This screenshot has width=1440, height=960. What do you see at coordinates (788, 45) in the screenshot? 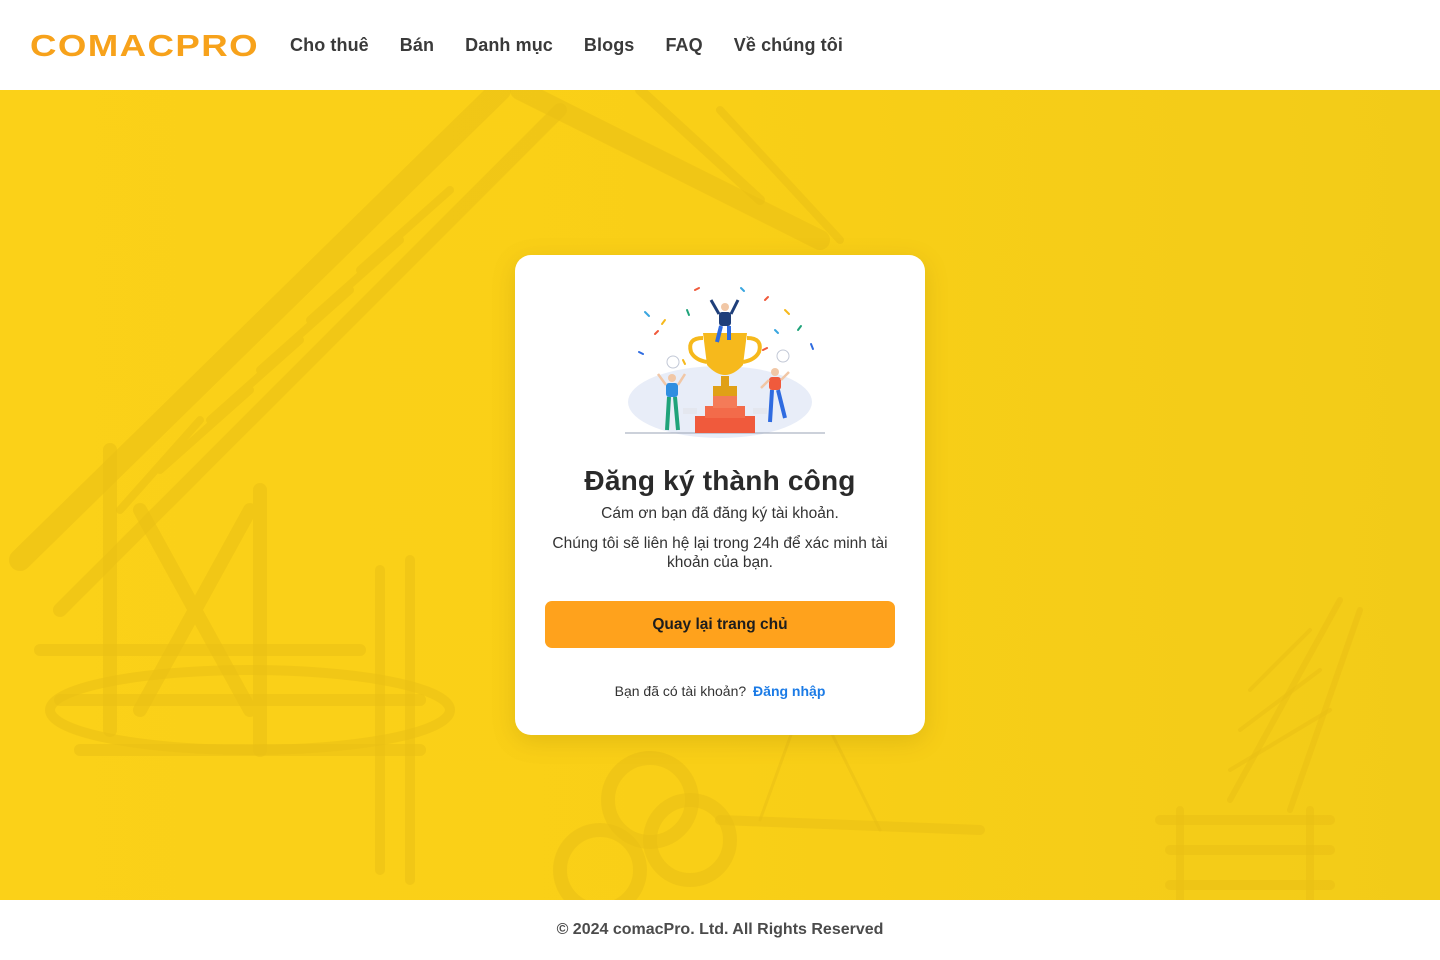
I see `nav-item-ve-chung-toi: Về chúng tôi` at bounding box center [788, 45].